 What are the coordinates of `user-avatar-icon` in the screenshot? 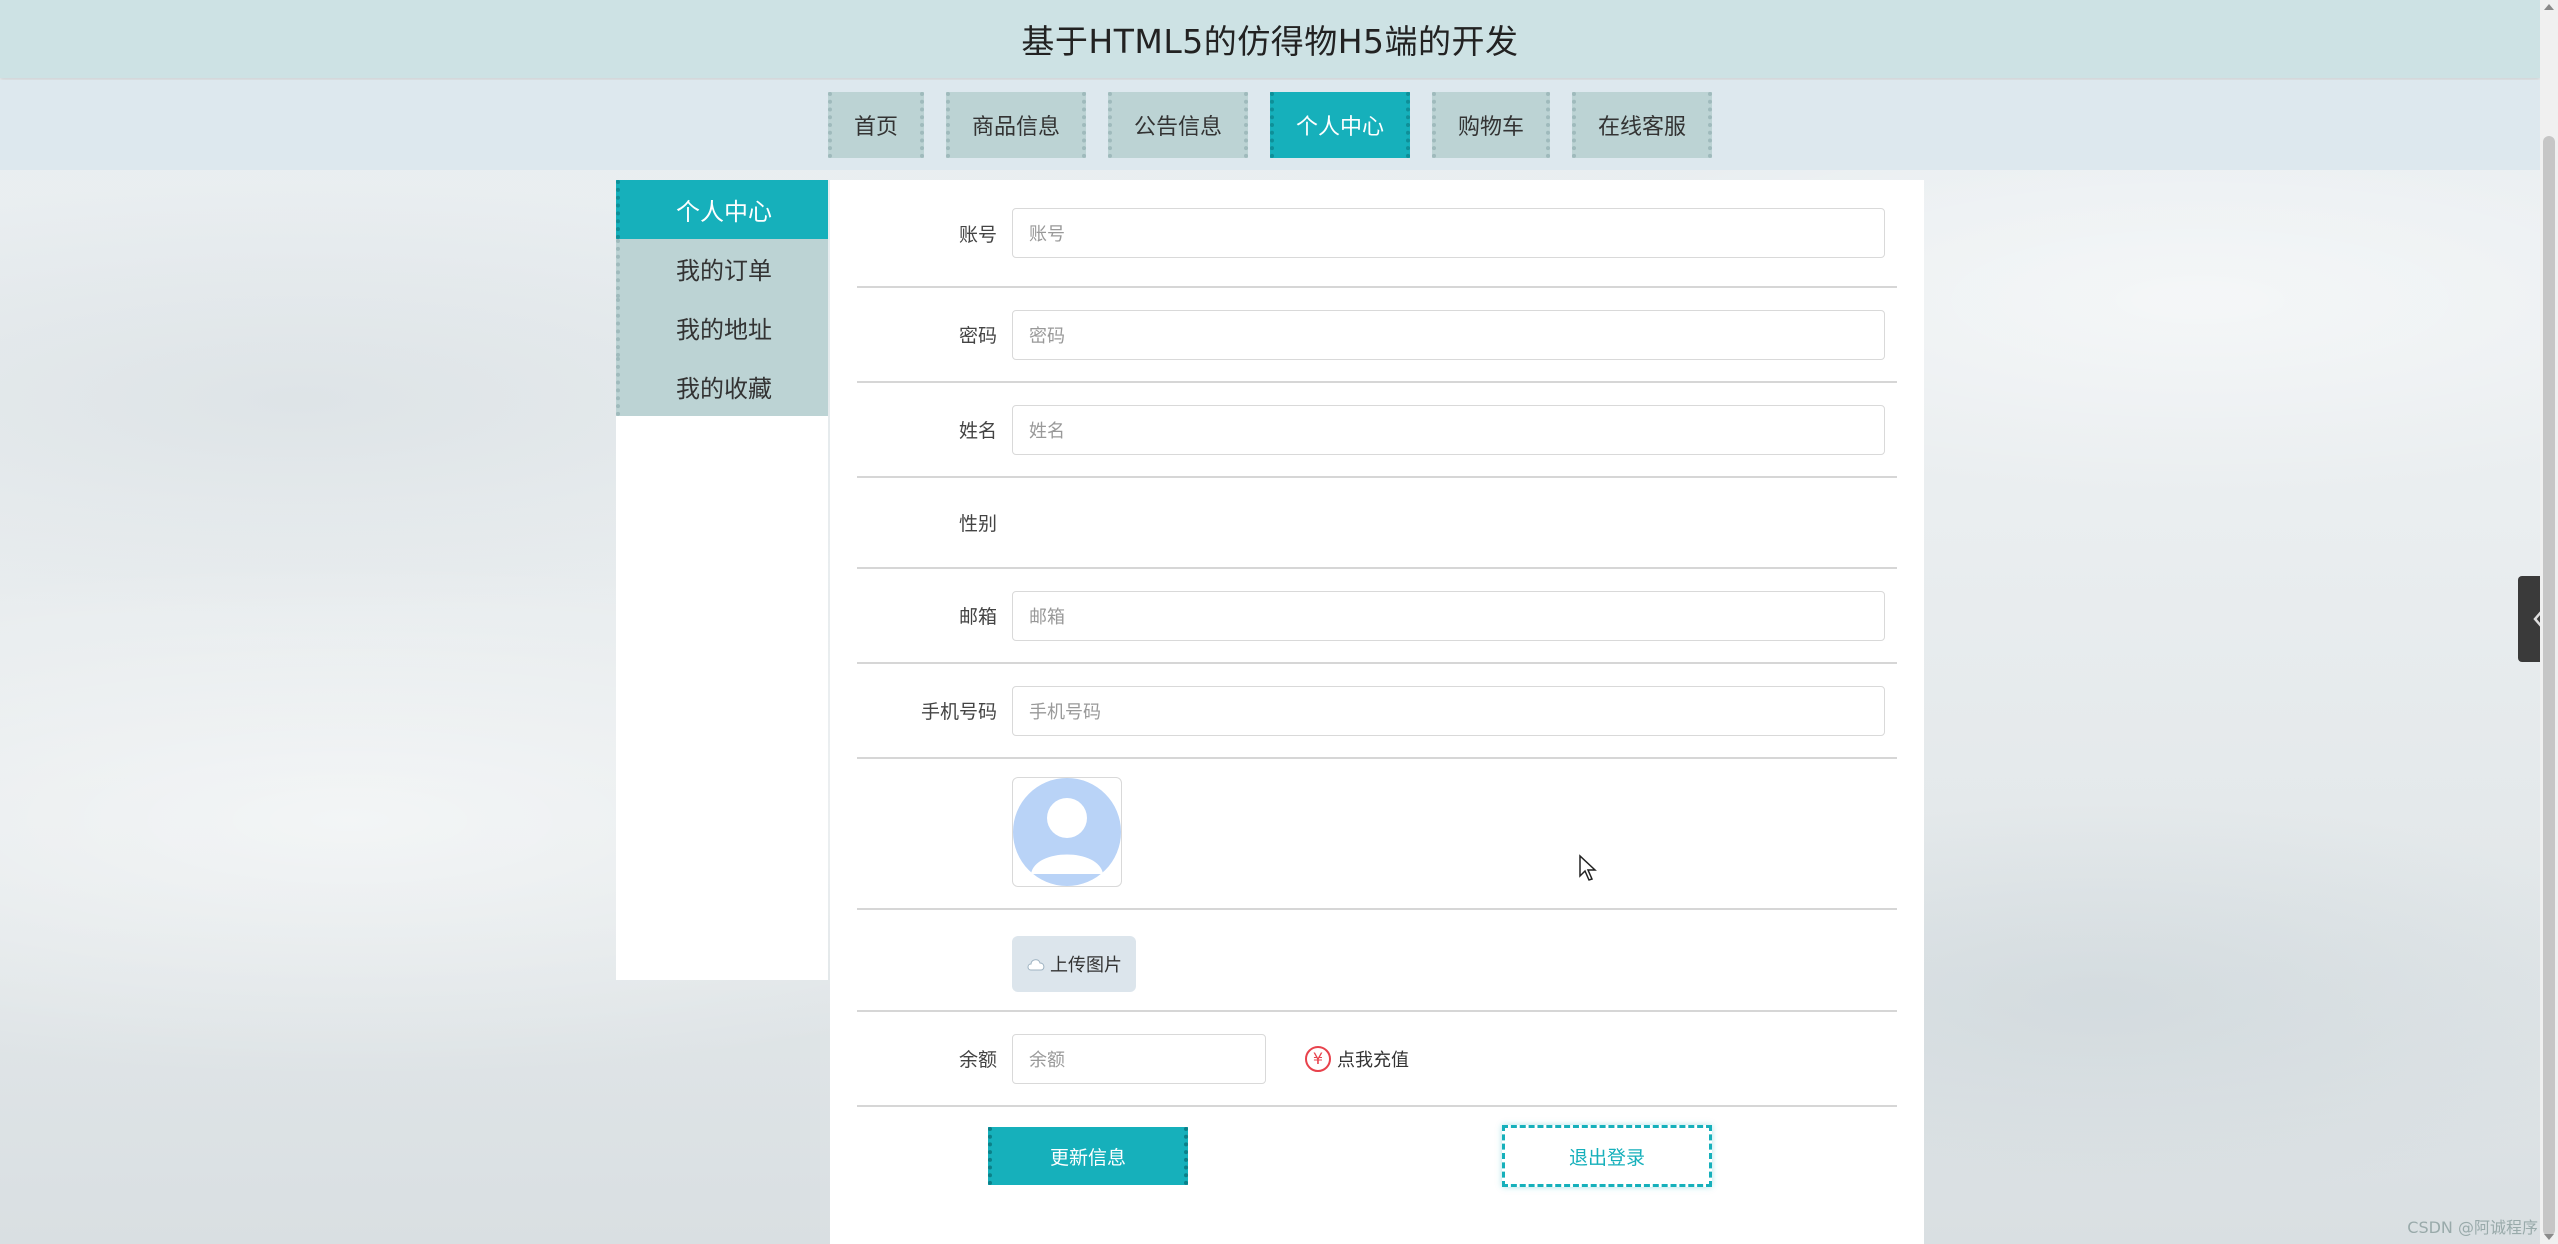 It's located at (1067, 832).